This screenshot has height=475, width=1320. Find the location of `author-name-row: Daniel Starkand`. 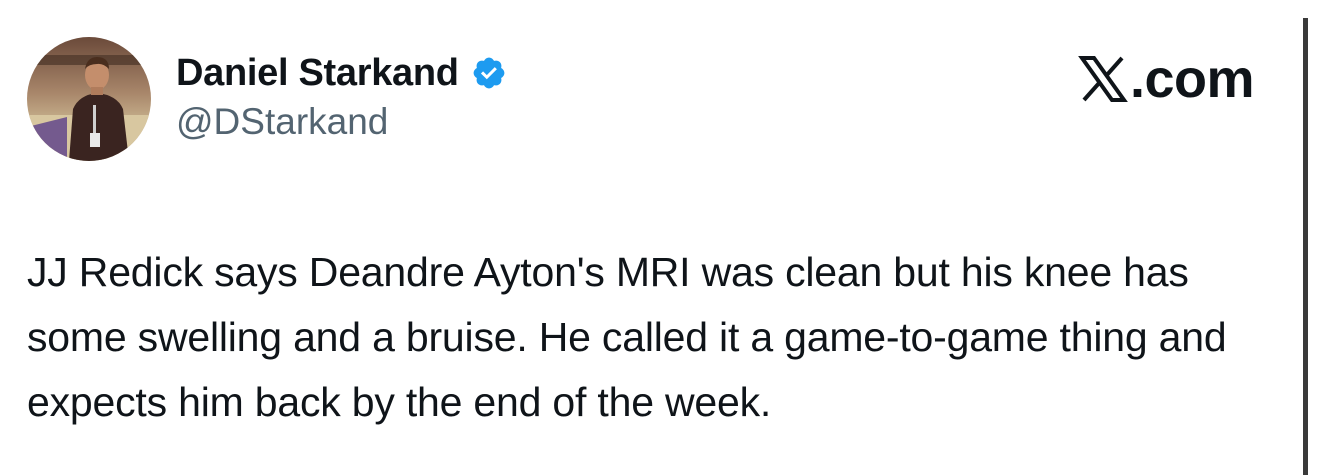

author-name-row: Daniel Starkand is located at coordinates (341, 73).